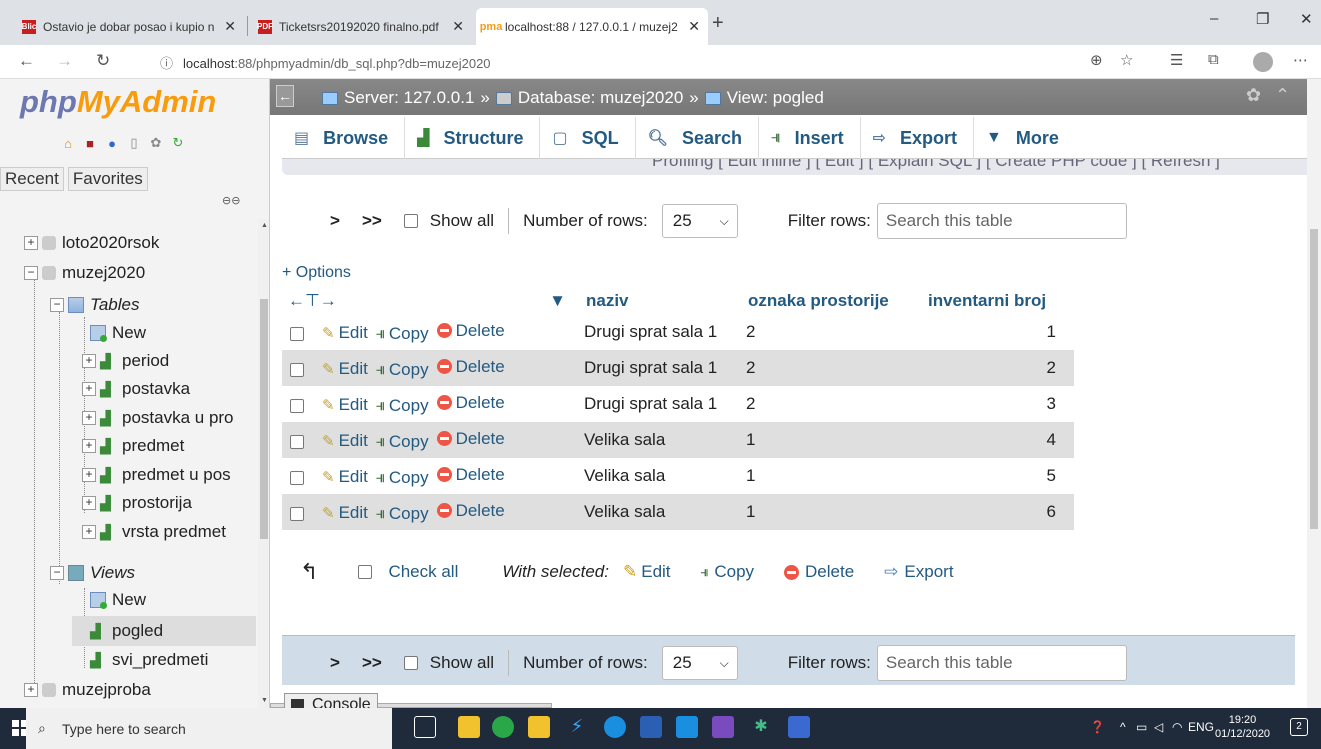 This screenshot has height=749, width=1321. Describe the element at coordinates (699, 663) in the screenshot. I see `rows-select: 25 ⌵` at that location.